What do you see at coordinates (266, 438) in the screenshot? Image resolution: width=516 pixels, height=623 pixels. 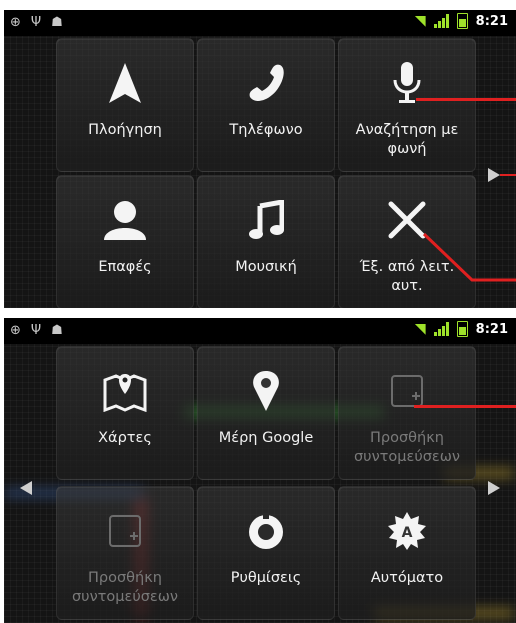 I see `tile-label: Μέρη Google` at bounding box center [266, 438].